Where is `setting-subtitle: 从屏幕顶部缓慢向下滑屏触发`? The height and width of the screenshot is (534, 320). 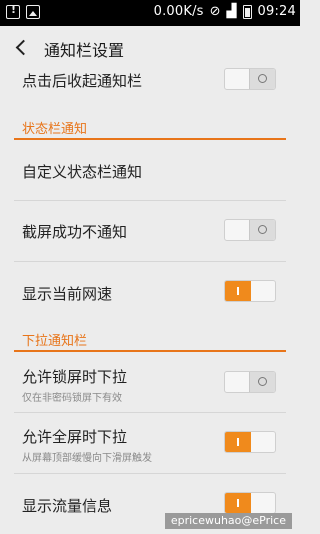
setting-subtitle: 从屏幕顶部缓慢向下滑屏触发 is located at coordinates (87, 458).